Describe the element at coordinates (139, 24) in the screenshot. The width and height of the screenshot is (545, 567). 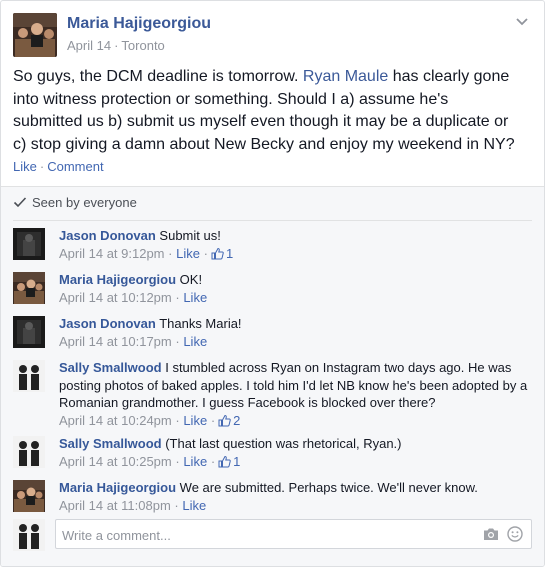
I see `post-author-name: Maria Hajigeorgiou` at that location.